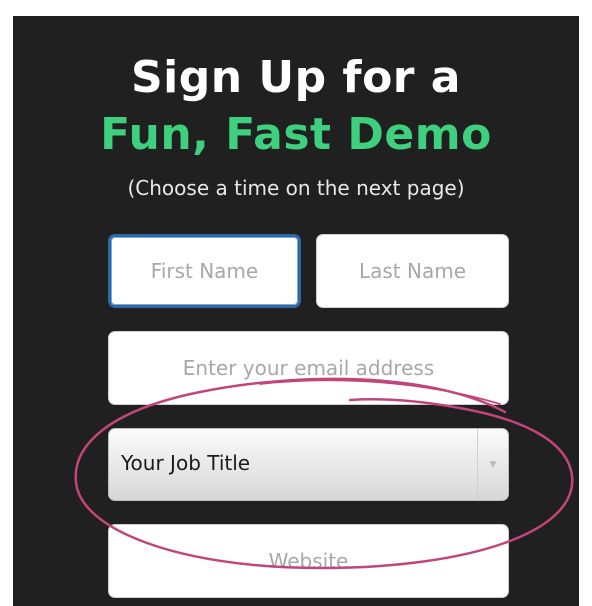 This screenshot has width=592, height=606. I want to click on last-name-input, so click(412, 271).